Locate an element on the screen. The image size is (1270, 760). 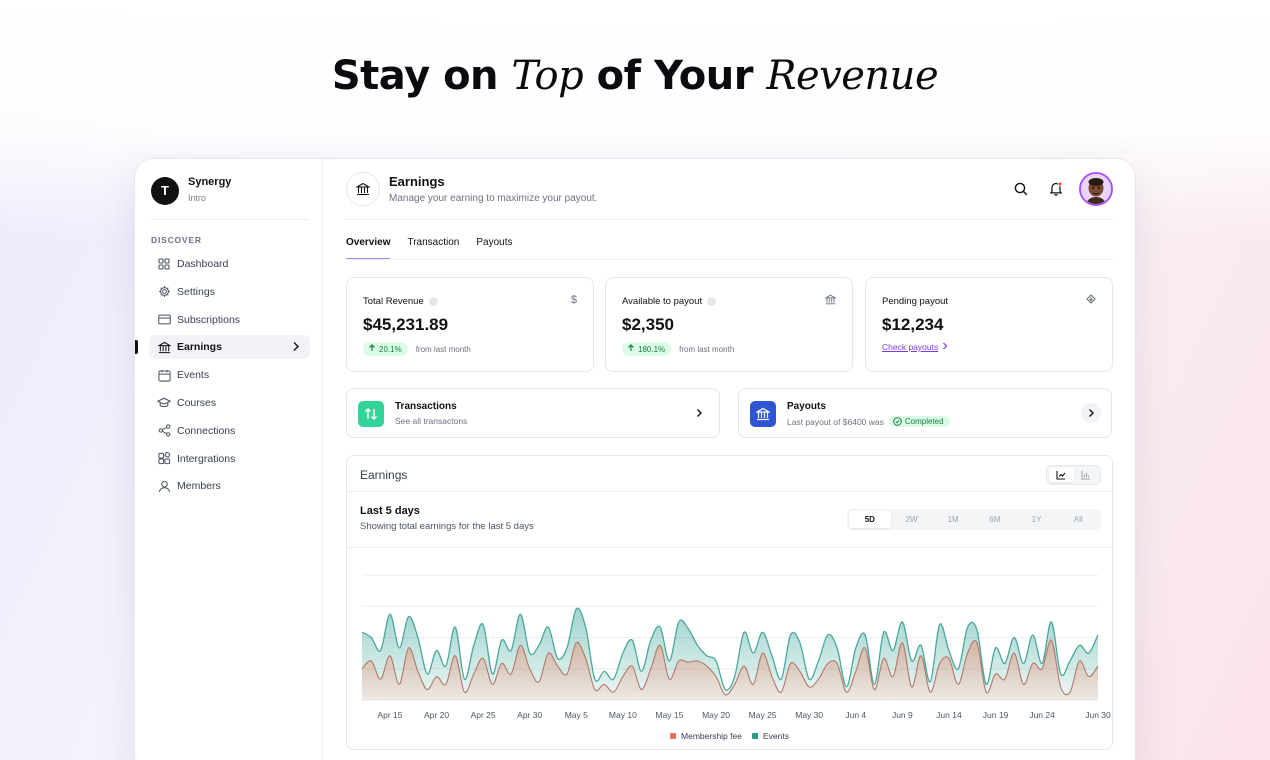
tab-payouts: Payouts is located at coordinates (494, 248).